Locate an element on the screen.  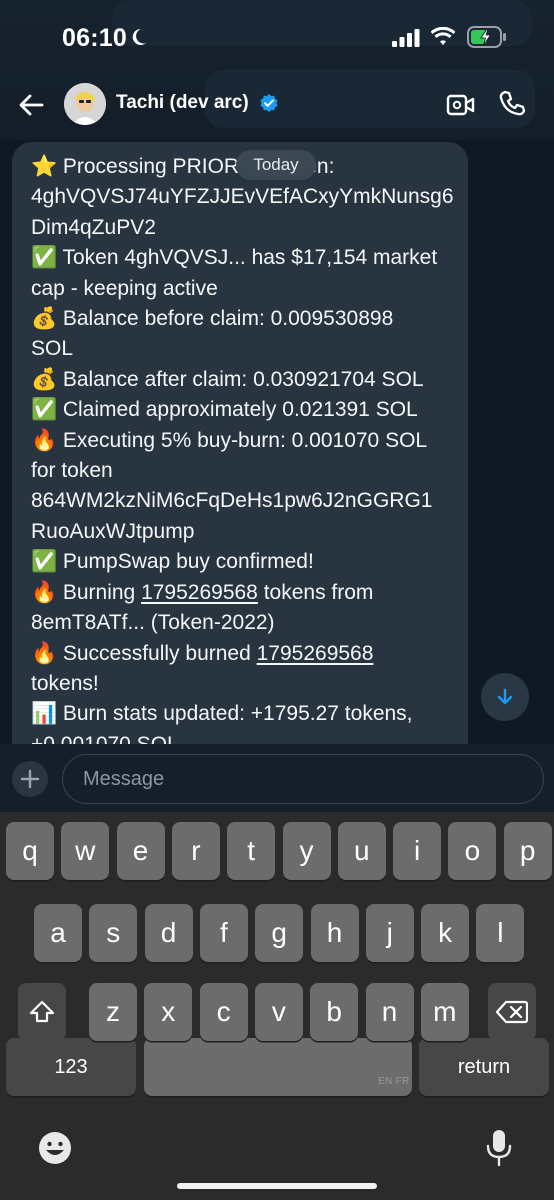
avatar is located at coordinates (85, 104).